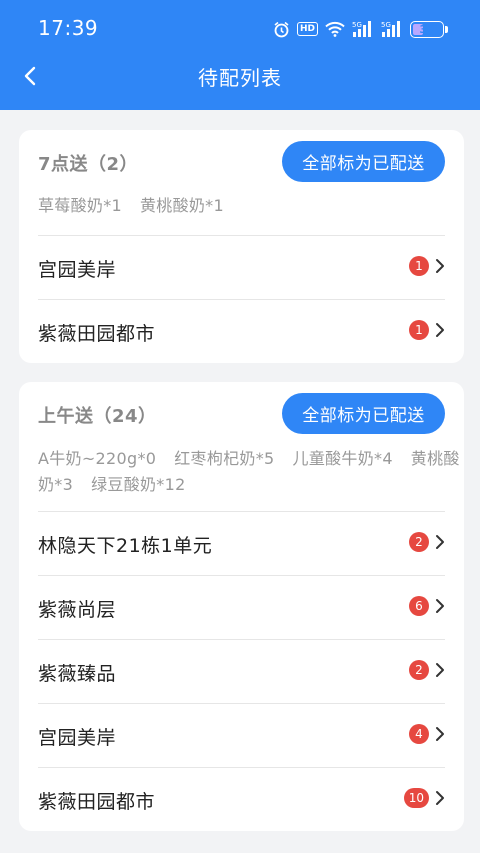  I want to click on page-title: 待配列表, so click(240, 78).